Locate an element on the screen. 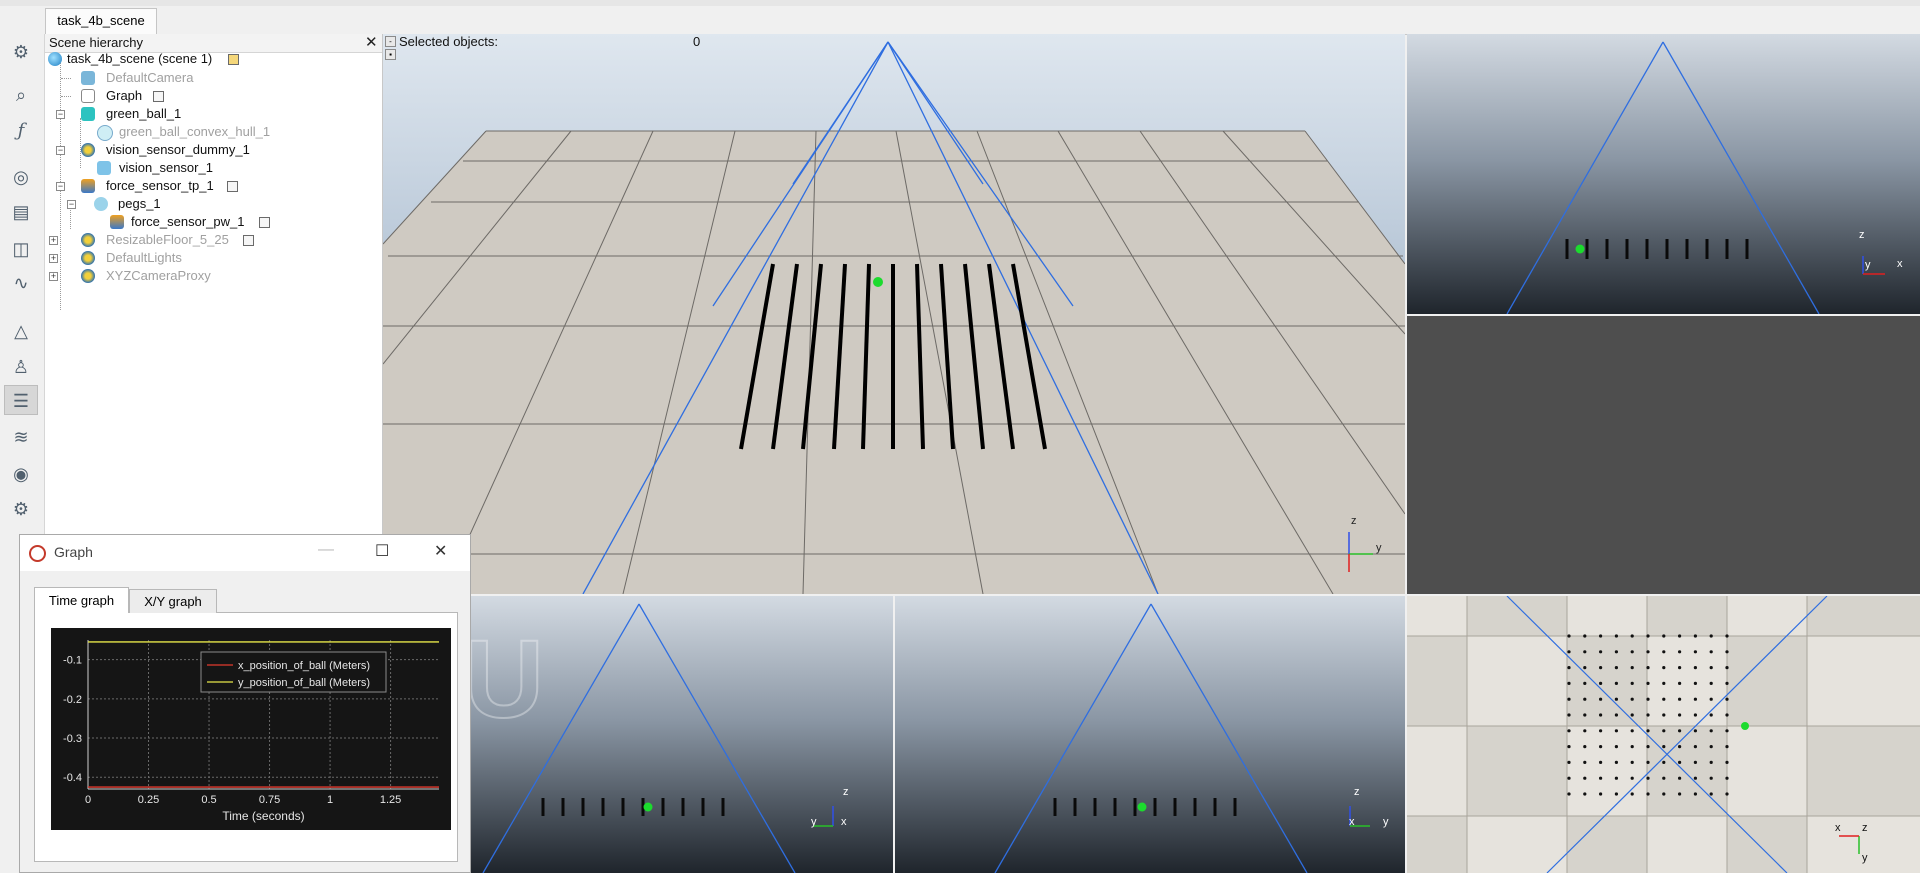 Image resolution: width=1920 pixels, height=873 pixels. x-tick-label: 0 is located at coordinates (88, 800).